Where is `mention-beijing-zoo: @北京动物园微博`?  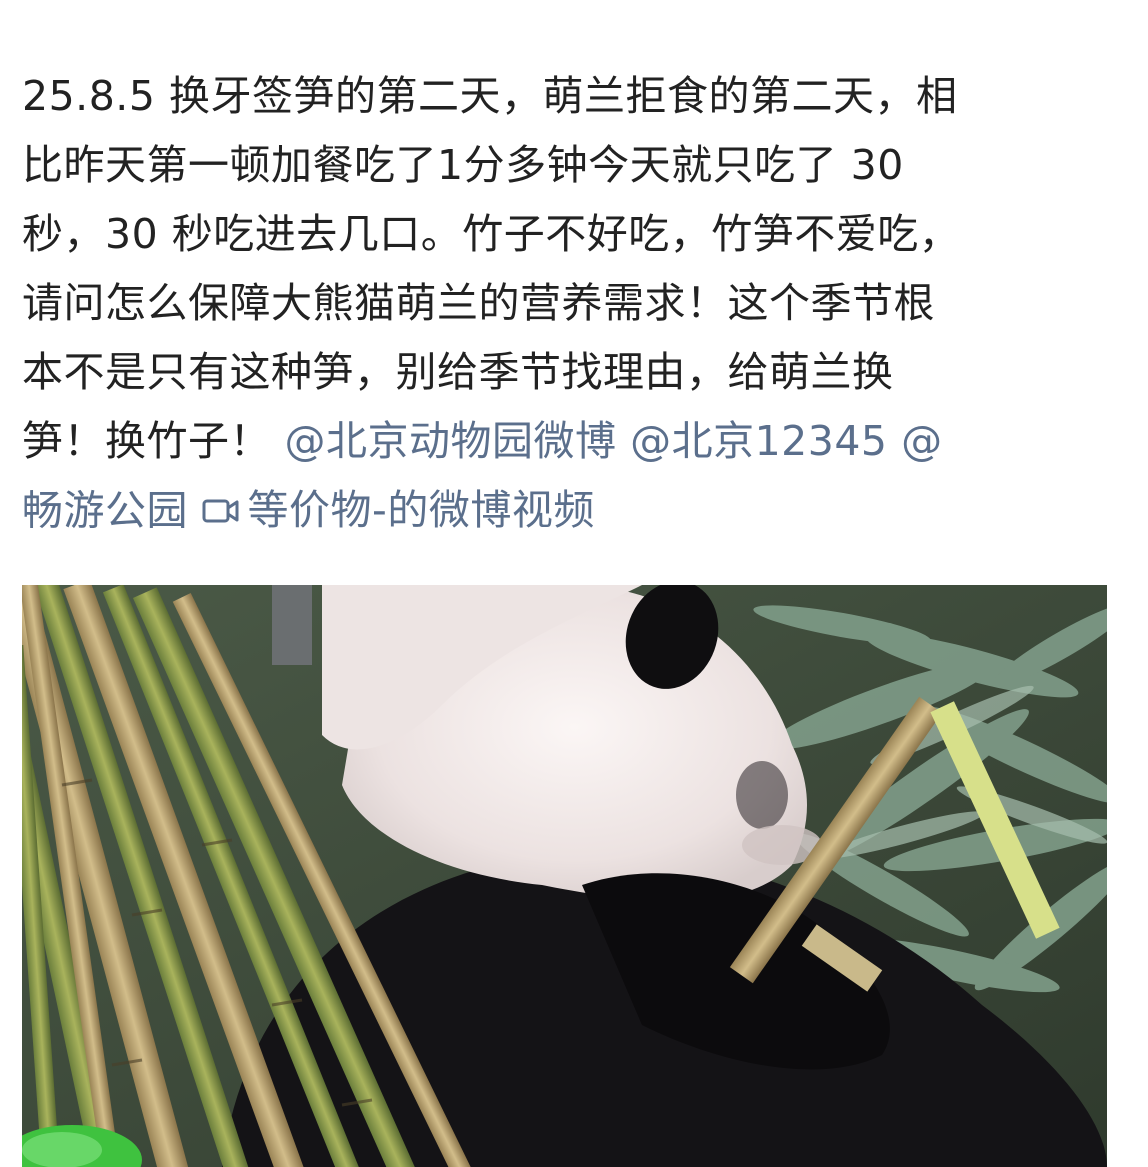
mention-beijing-zoo: @北京动物园微博 is located at coordinates (451, 441).